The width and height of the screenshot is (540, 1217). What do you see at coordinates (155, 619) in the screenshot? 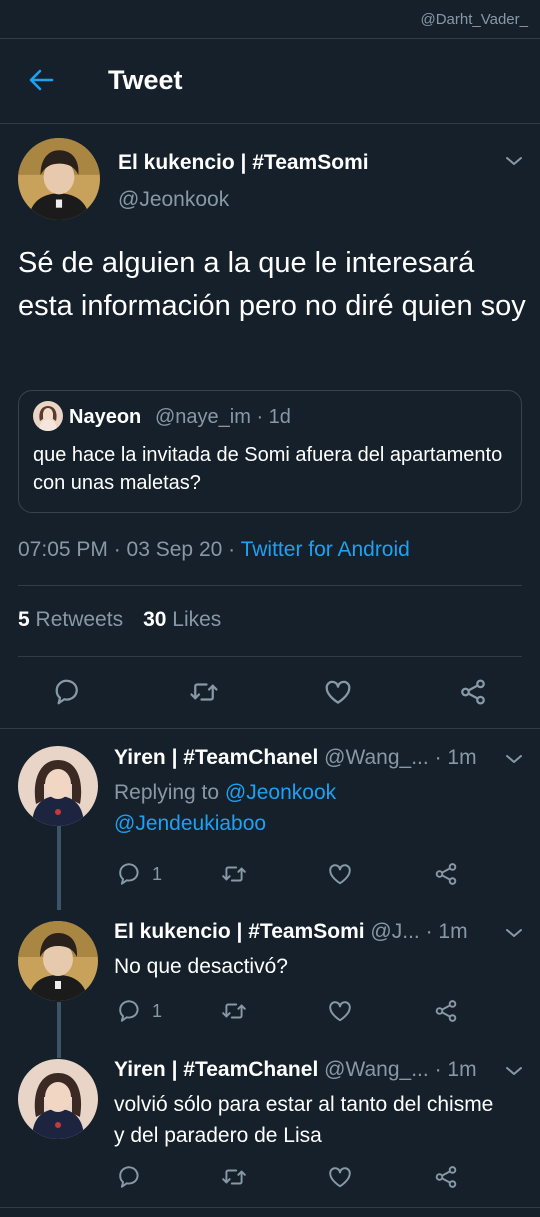
I see `like-count: 30` at bounding box center [155, 619].